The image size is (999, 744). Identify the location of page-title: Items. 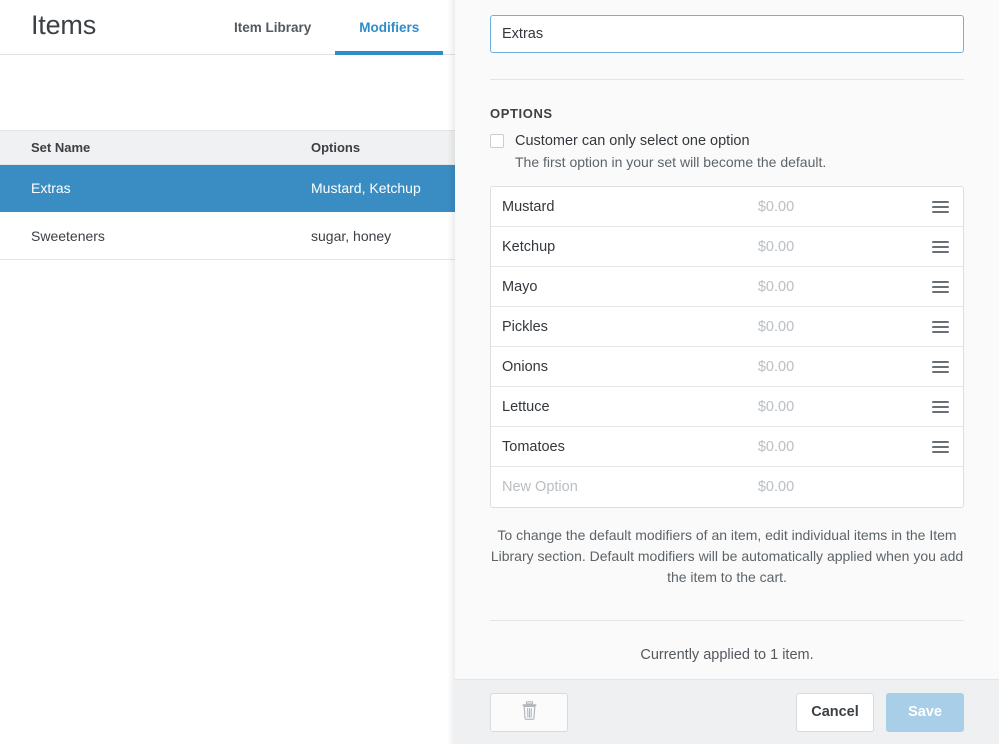
(64, 25).